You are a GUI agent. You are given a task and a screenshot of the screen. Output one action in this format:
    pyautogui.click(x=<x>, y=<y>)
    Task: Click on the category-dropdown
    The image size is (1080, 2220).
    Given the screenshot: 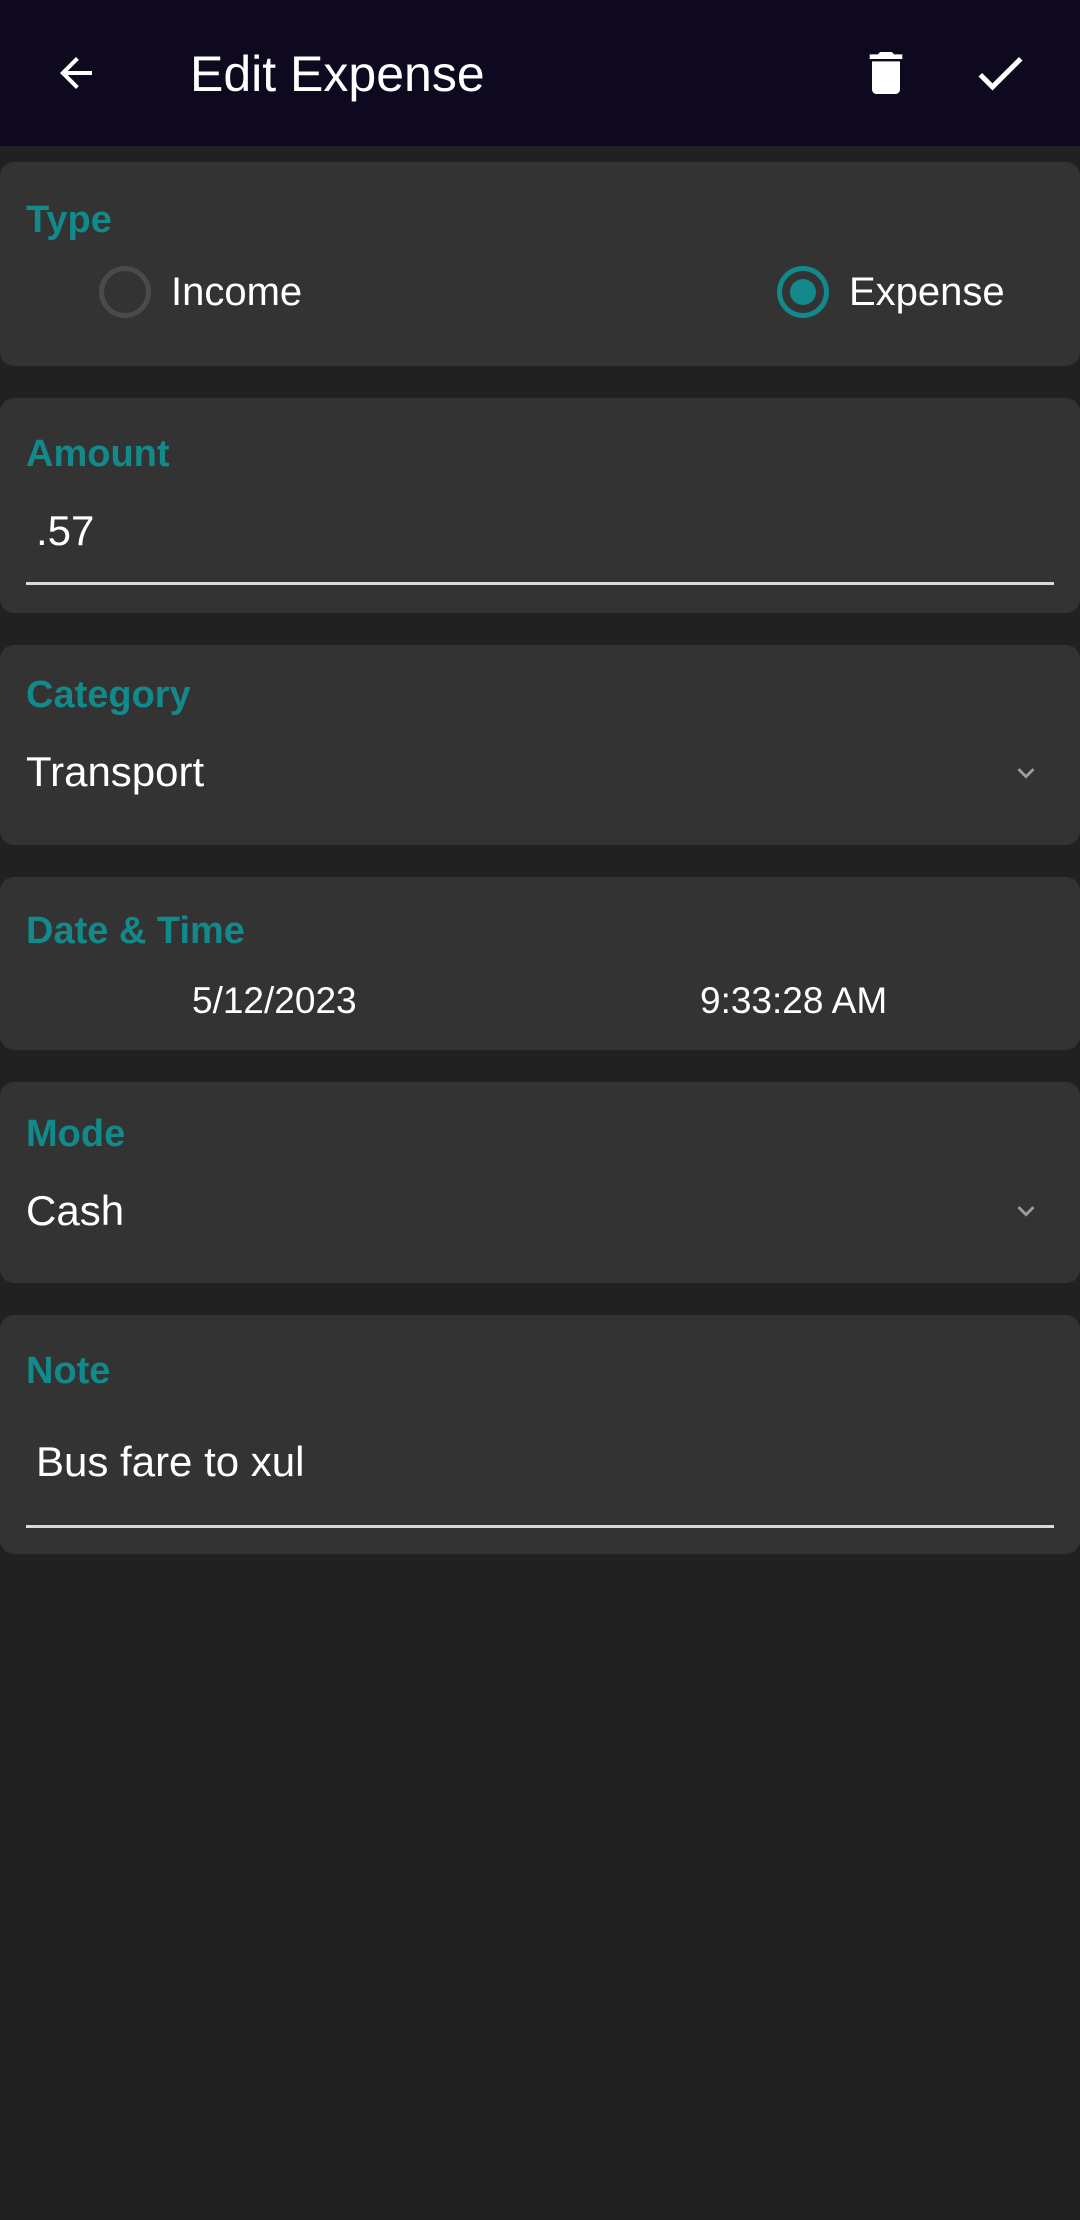 What is the action you would take?
    pyautogui.click(x=1026, y=773)
    